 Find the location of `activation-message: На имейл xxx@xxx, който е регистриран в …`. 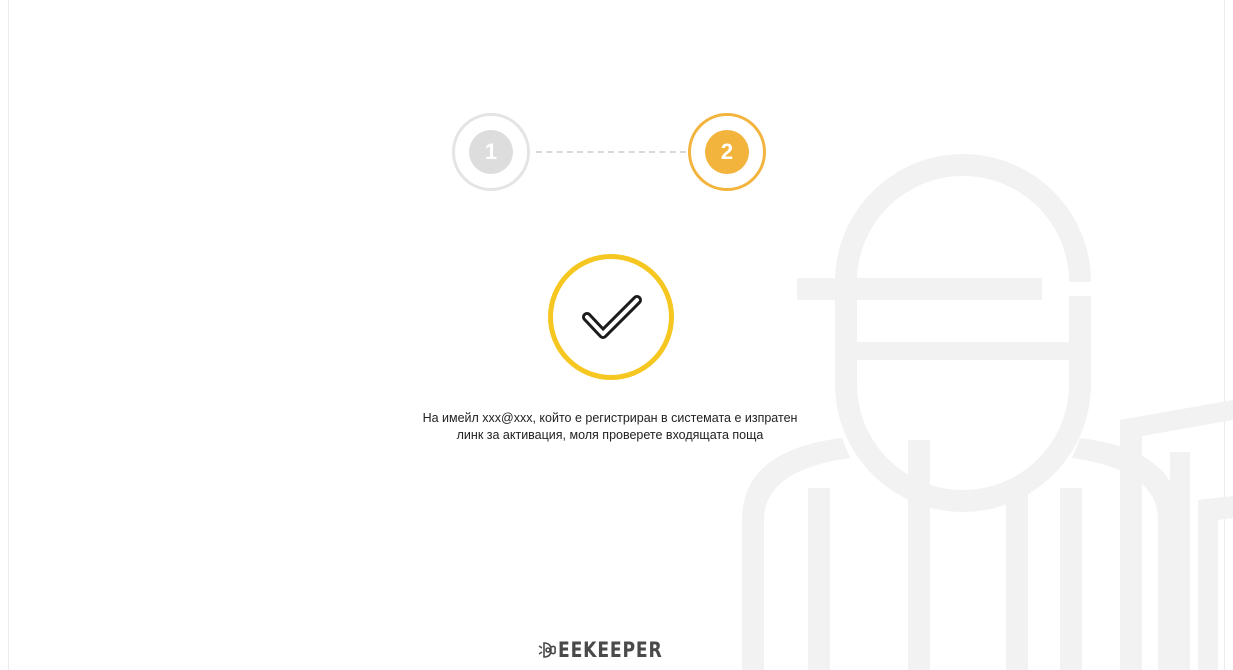

activation-message: На имейл xxx@xxx, който е регистриран в … is located at coordinates (610, 427).